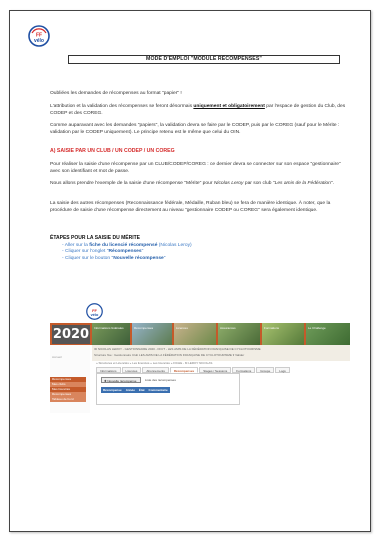 The image size is (381, 542). I want to click on step-text: - Cliquer sur l'onglet ", so click(85, 252).